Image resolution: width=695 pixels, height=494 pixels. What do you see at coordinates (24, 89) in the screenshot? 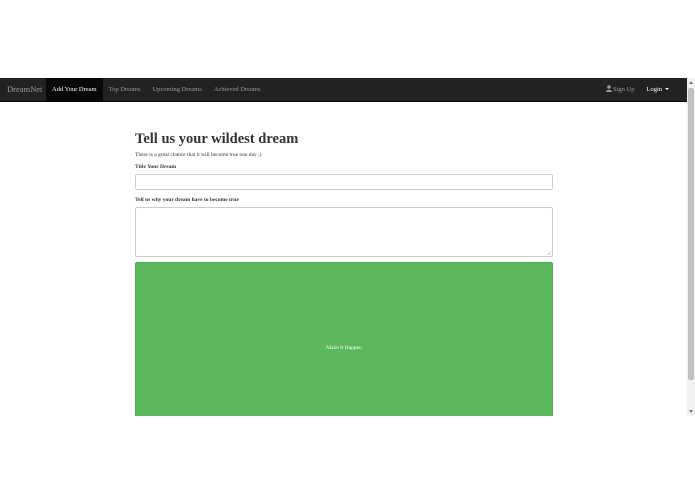
I see `brand-link: DreamNet` at bounding box center [24, 89].